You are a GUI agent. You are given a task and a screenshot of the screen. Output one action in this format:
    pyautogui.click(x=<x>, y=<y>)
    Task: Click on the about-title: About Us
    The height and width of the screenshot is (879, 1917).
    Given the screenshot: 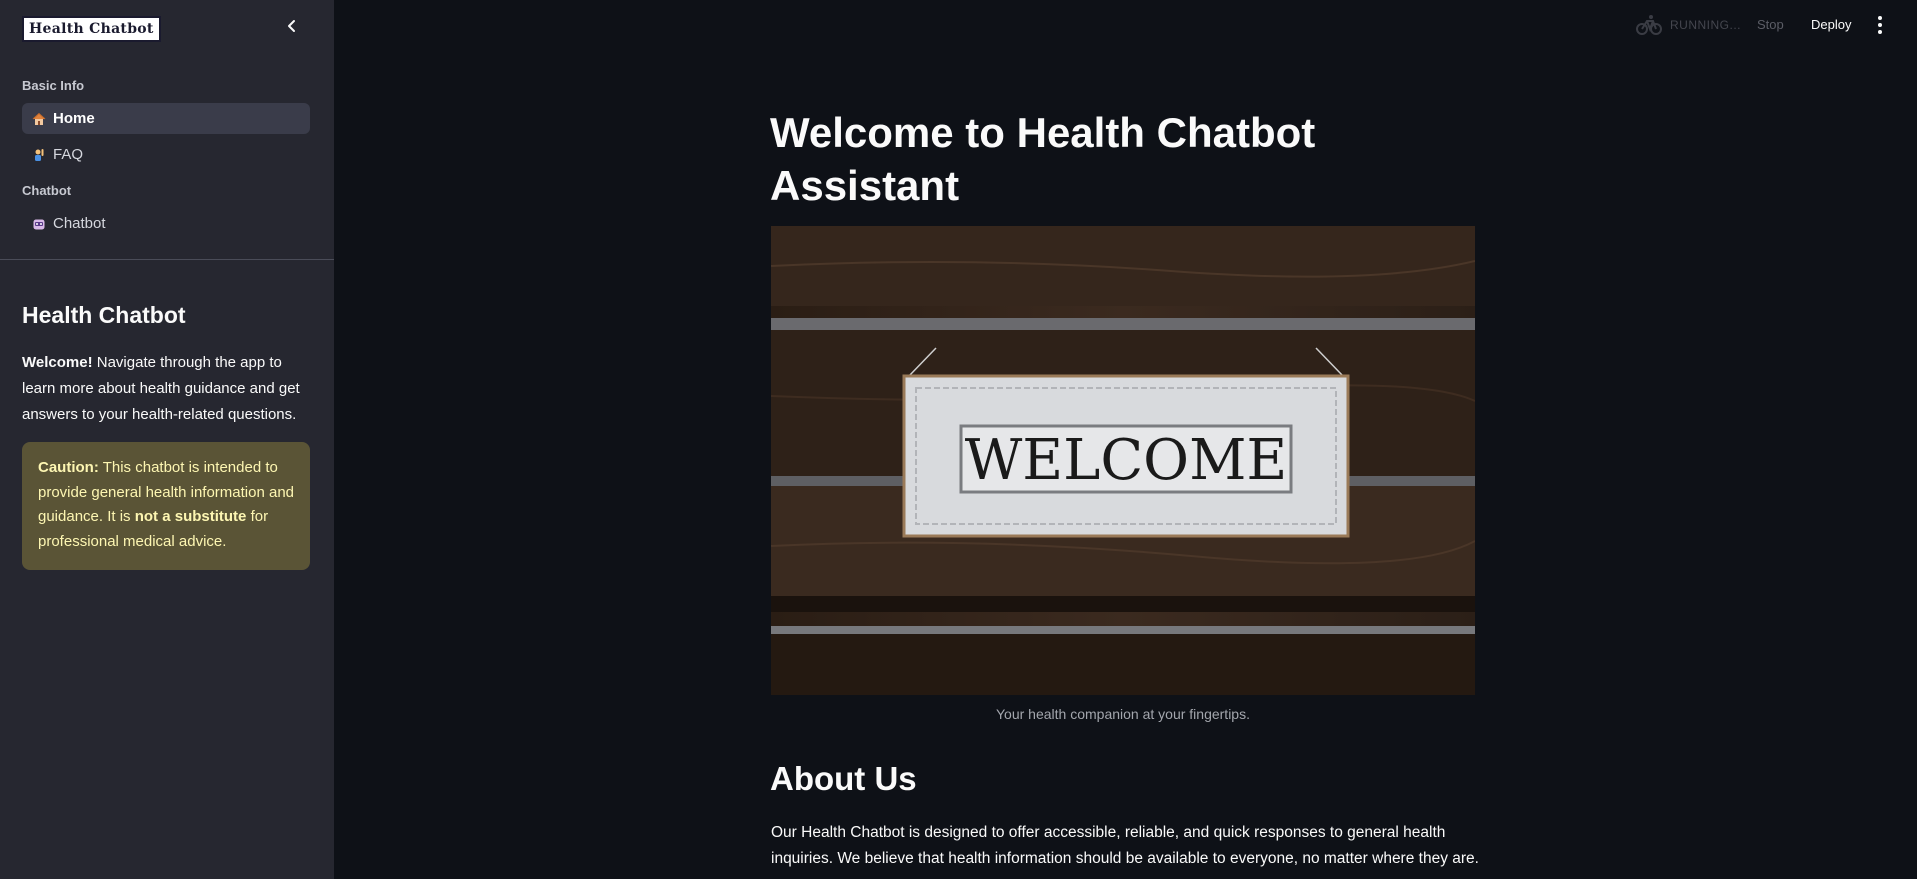 What is the action you would take?
    pyautogui.click(x=843, y=778)
    